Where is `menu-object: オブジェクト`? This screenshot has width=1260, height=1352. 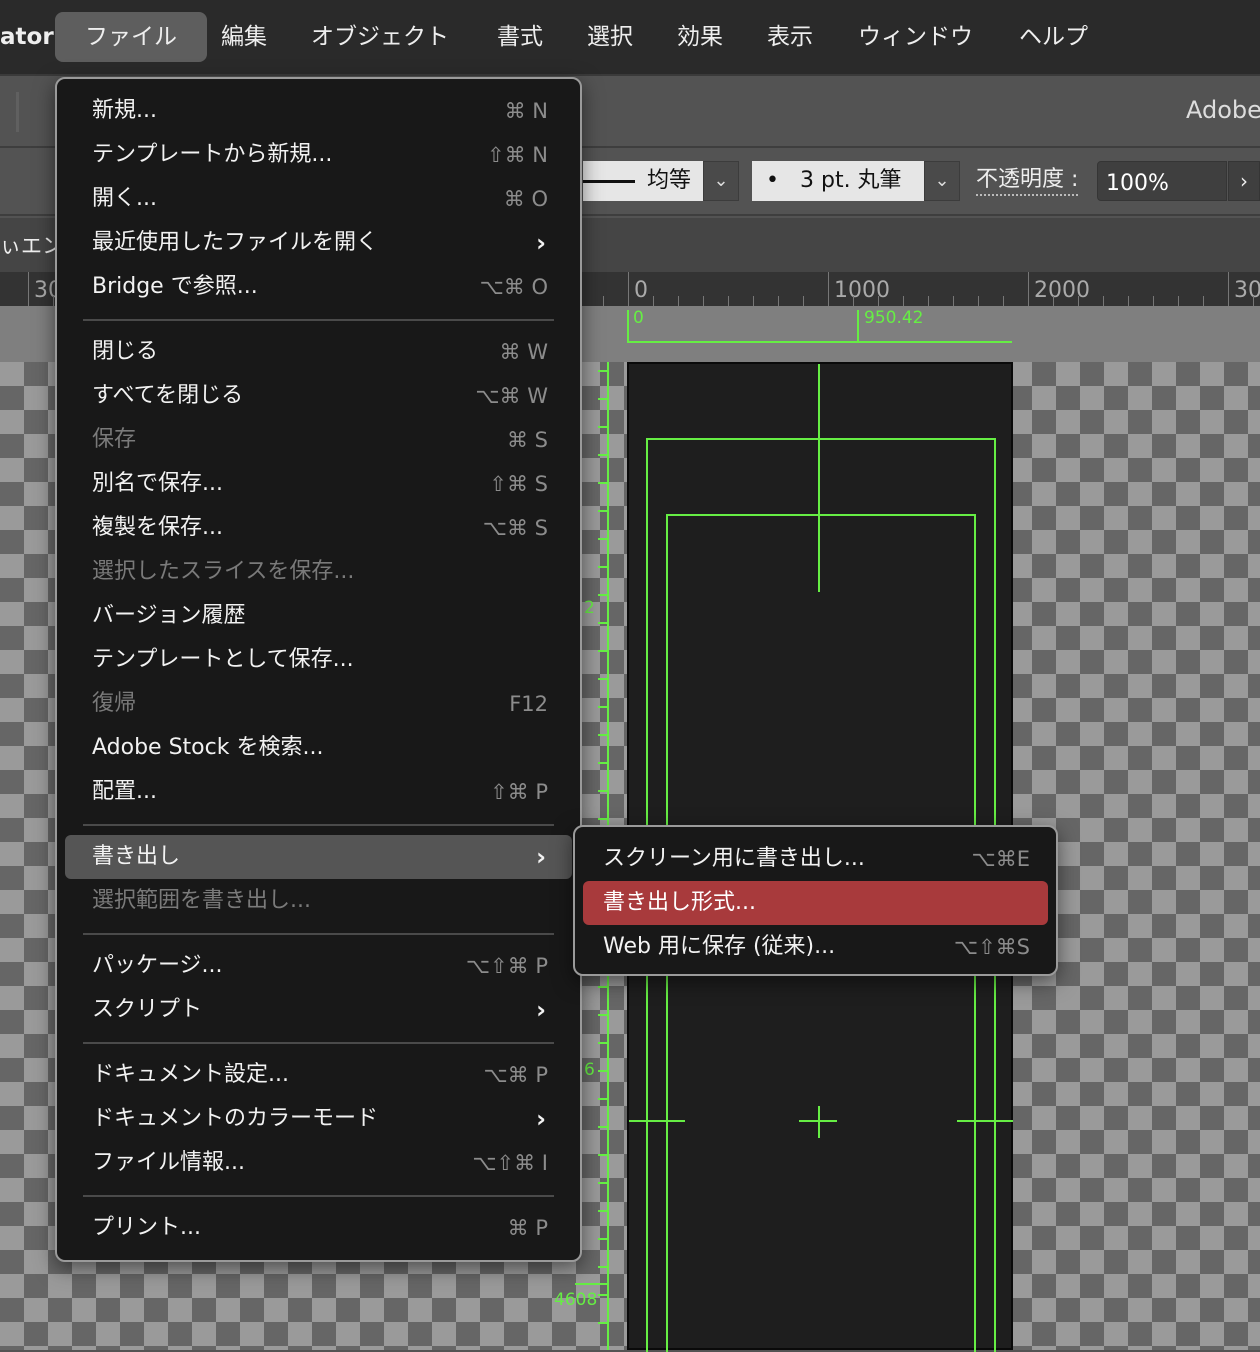
menu-object: オブジェクト is located at coordinates (380, 37).